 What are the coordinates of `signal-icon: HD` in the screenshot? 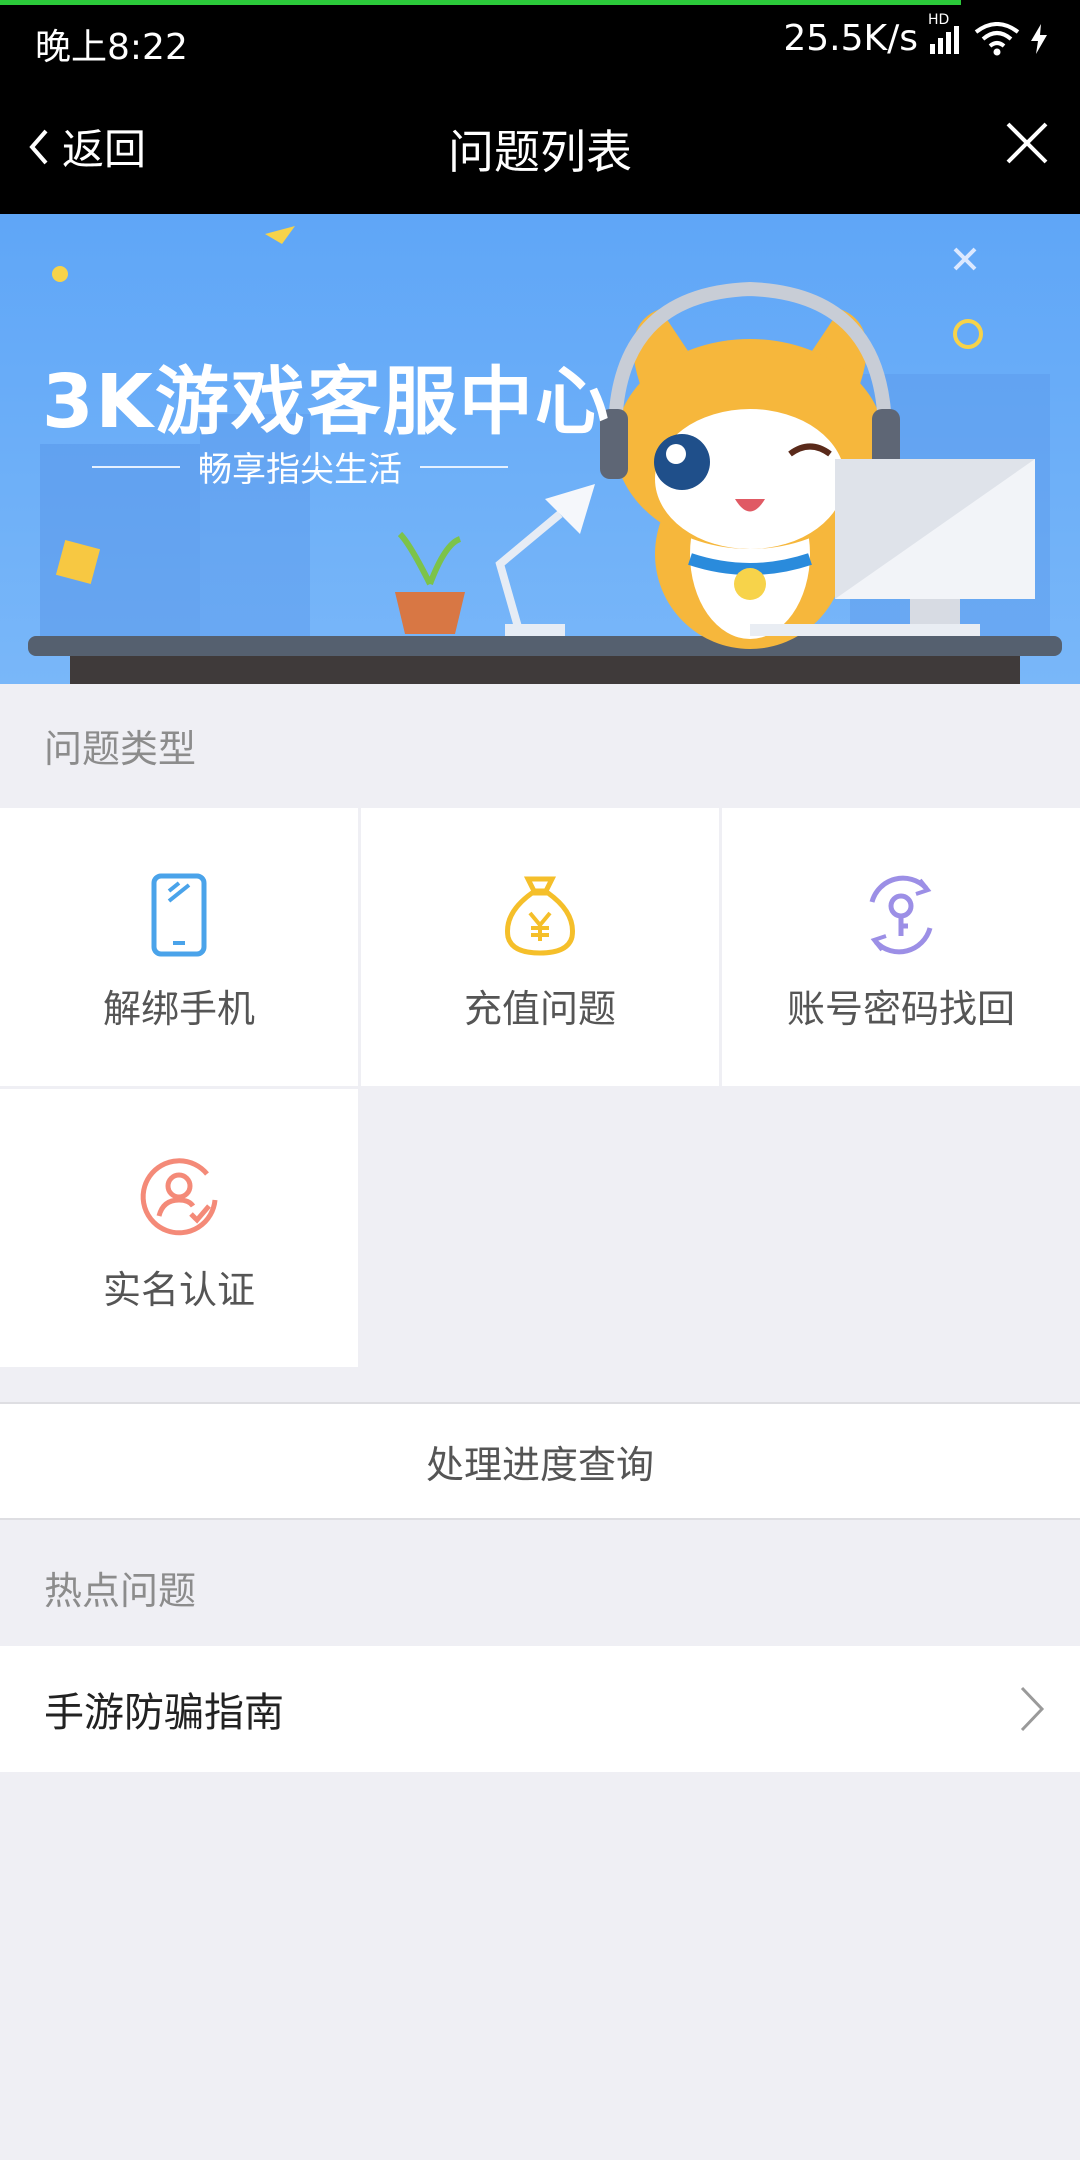 It's located at (946, 34).